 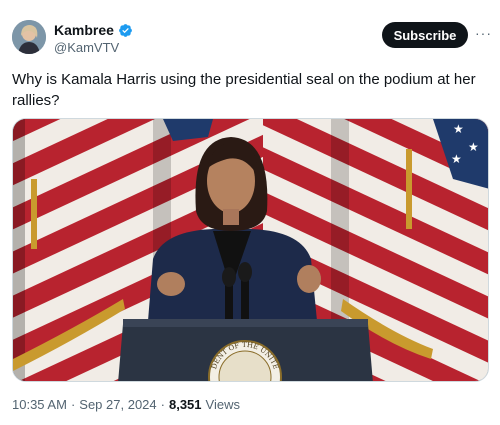 I want to click on avatar-image, so click(x=29, y=37).